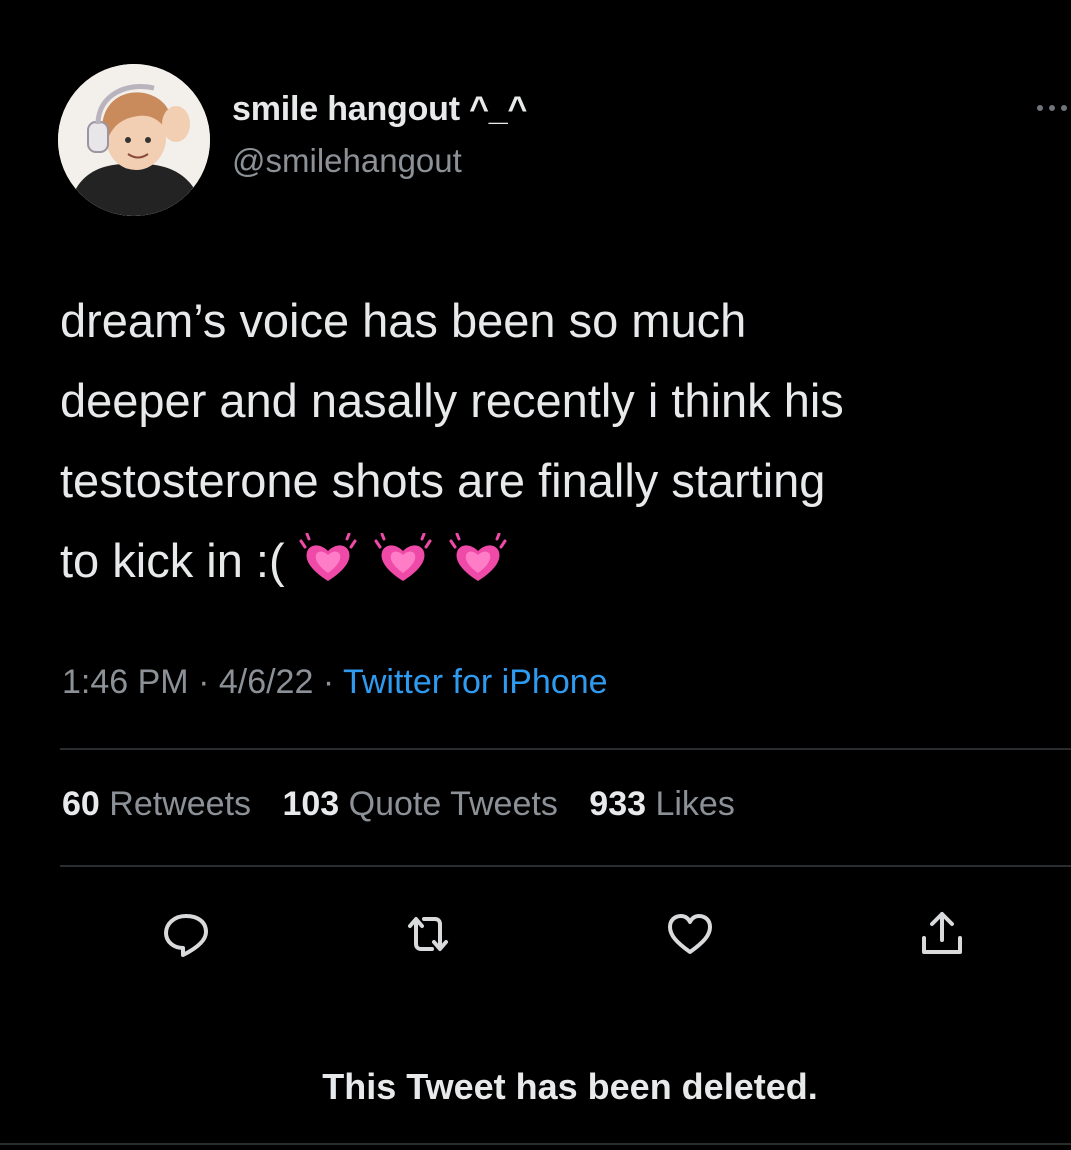 The image size is (1071, 1150). I want to click on tweet-text-line: to kick in :(, so click(172, 560).